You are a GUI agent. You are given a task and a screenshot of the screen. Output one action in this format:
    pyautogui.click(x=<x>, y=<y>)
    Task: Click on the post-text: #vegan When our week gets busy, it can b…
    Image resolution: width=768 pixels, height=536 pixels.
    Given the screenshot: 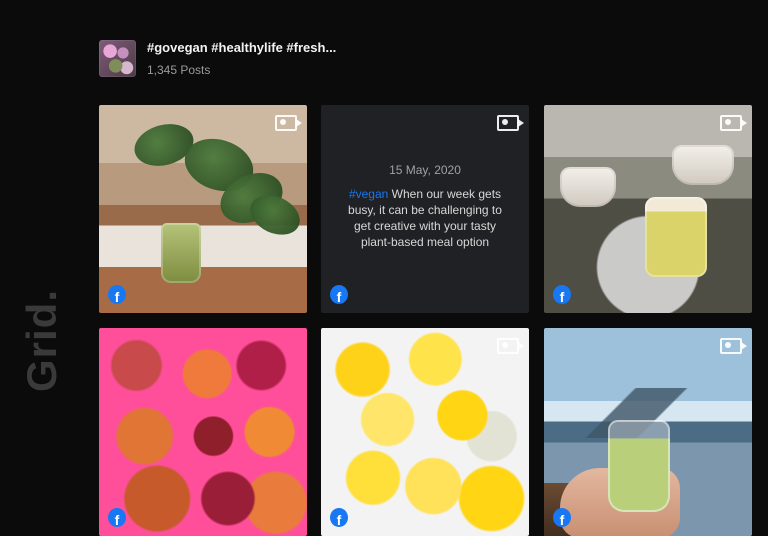 What is the action you would take?
    pyautogui.click(x=425, y=218)
    